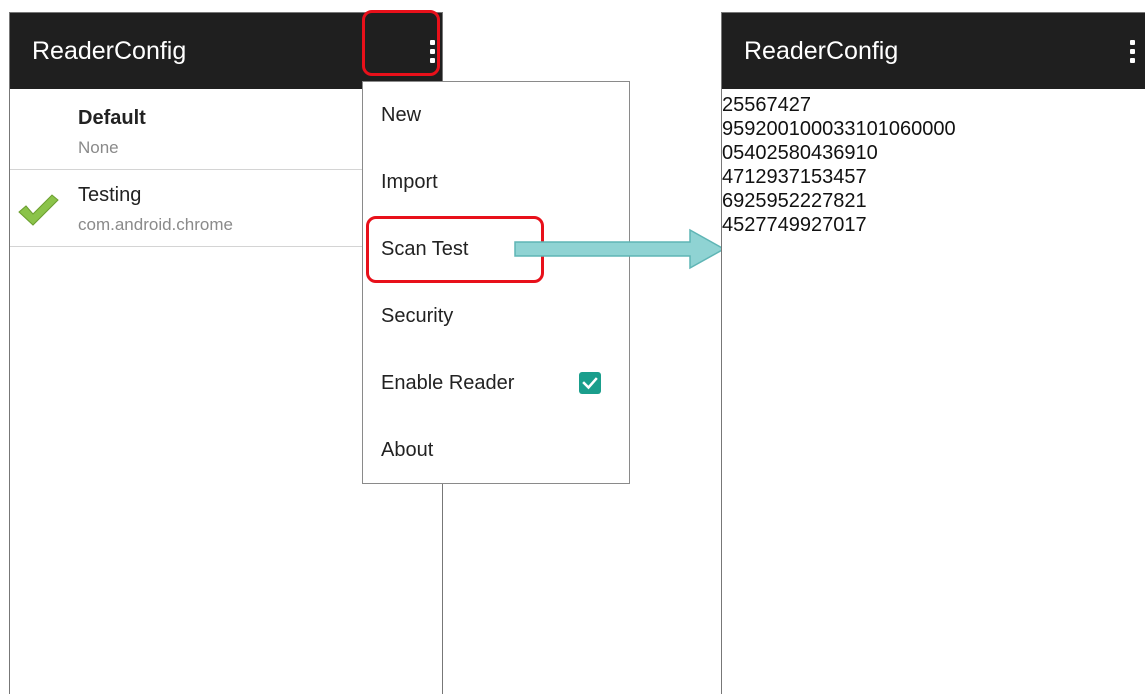 The height and width of the screenshot is (694, 1145). Describe the element at coordinates (1128, 51) in the screenshot. I see `more-vert-icon` at that location.